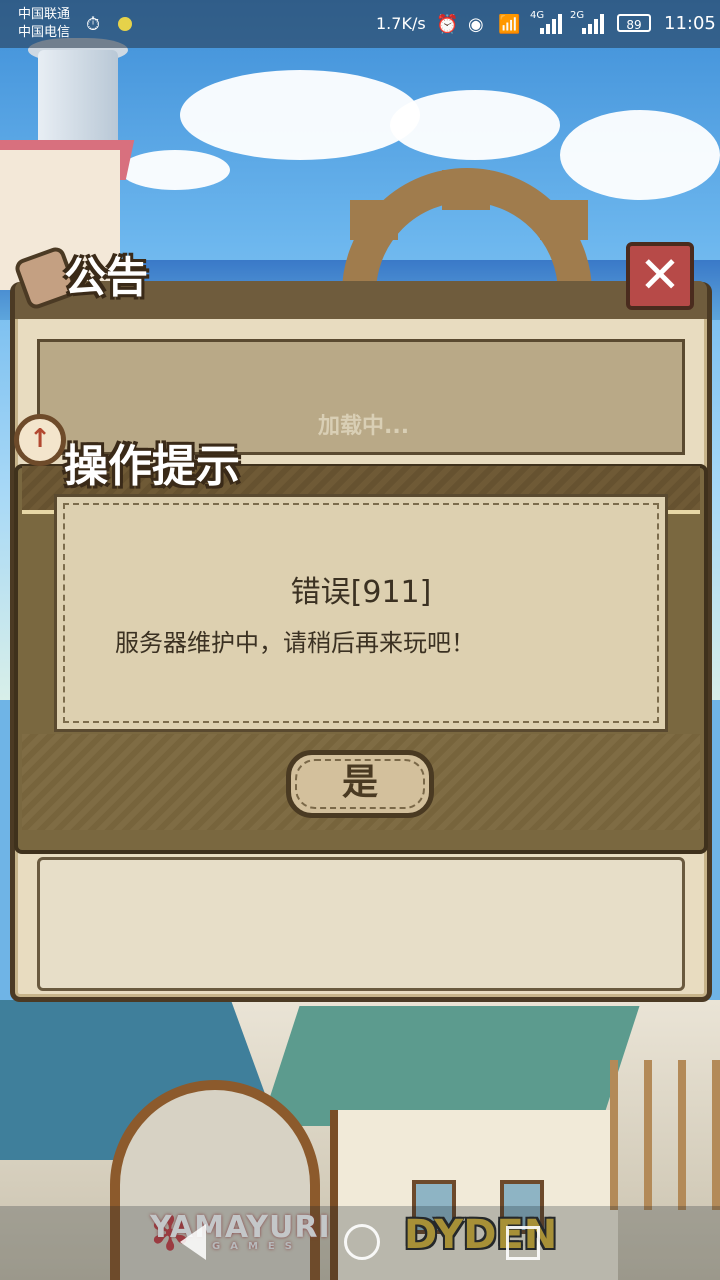  Describe the element at coordinates (106, 277) in the screenshot. I see `notice-title: 公告` at that location.